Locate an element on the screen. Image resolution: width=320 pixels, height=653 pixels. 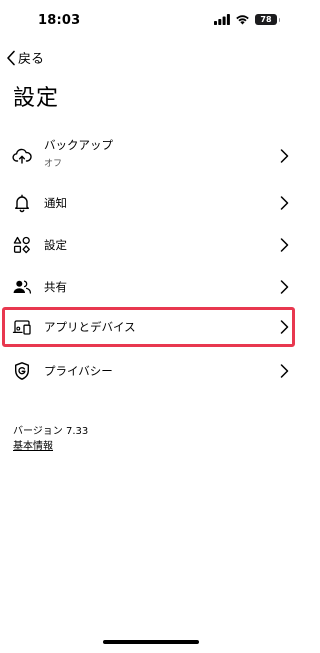
bell-icon is located at coordinates (22, 203).